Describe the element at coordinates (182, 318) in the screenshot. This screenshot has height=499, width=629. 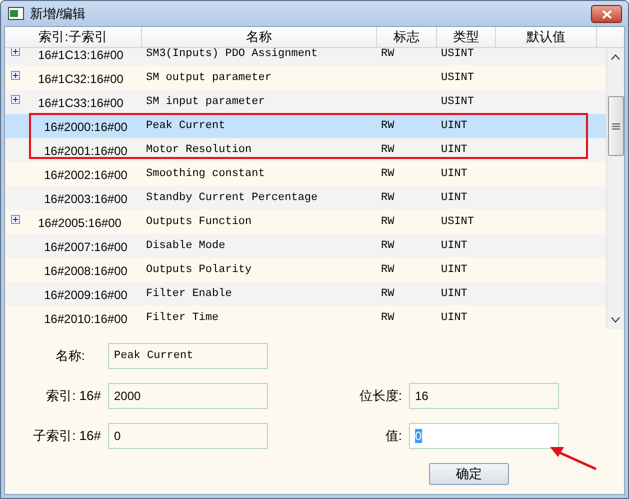
I see `name-cell-text: Filter Time` at that location.